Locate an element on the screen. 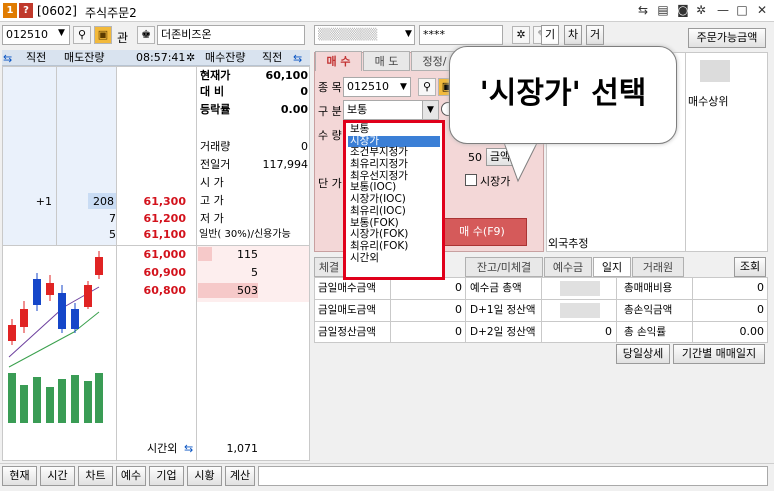  available-amount-button: 주문가능금액 is located at coordinates (727, 38).